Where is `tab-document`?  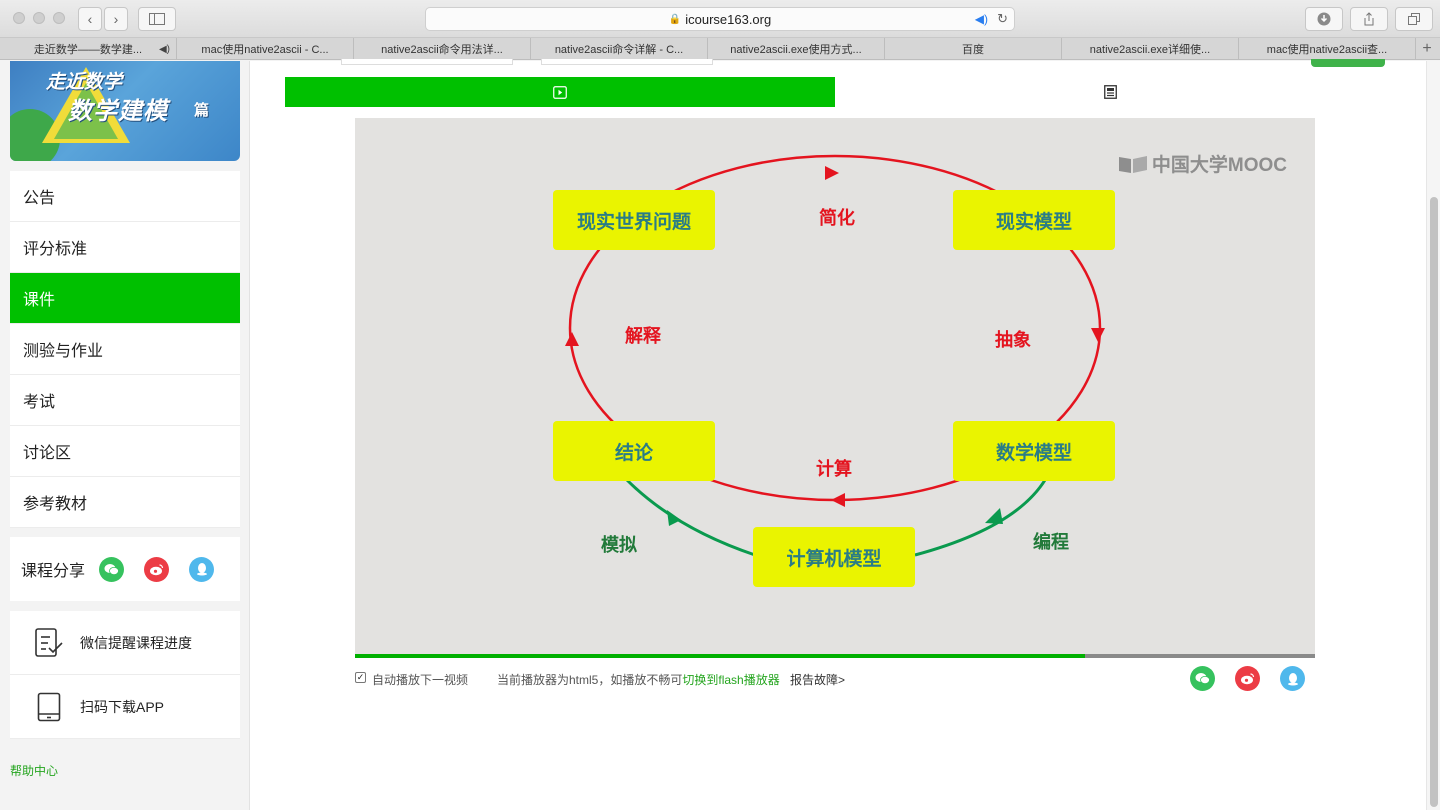
tab-document is located at coordinates (1110, 92).